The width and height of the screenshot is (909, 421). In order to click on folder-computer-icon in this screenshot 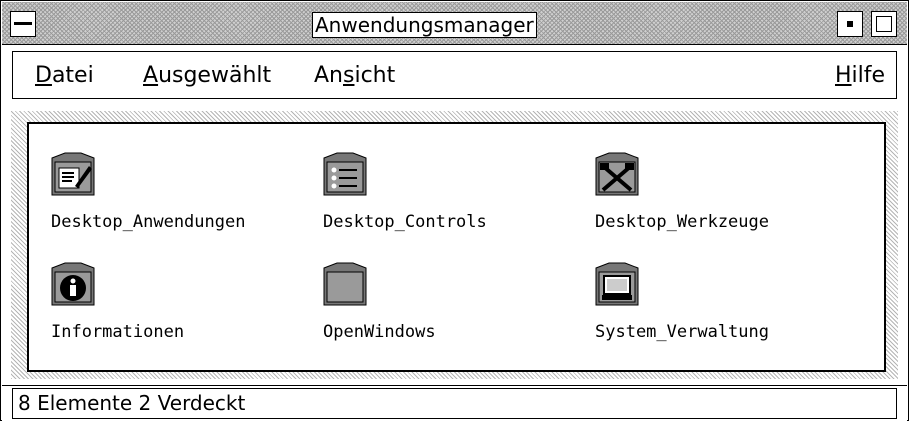, I will do `click(617, 284)`.